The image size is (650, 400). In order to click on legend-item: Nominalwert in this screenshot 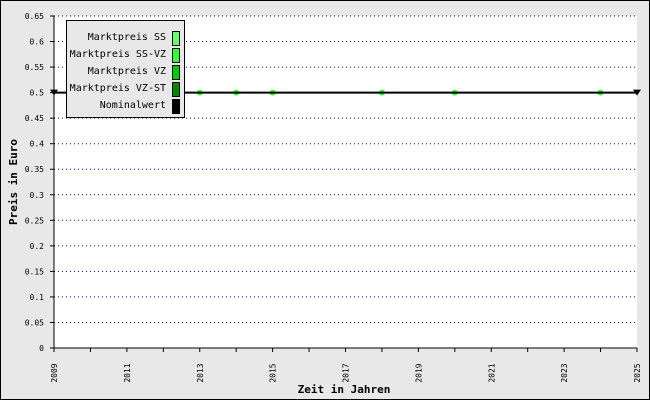, I will do `click(125, 106)`.